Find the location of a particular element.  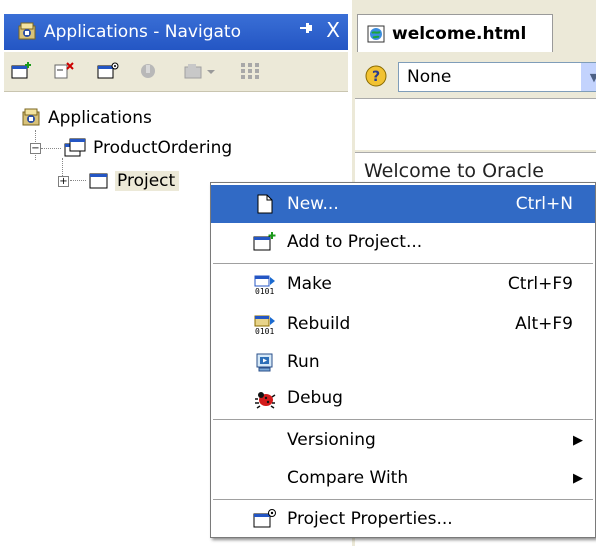

tree-item-project: + Project is located at coordinates (119, 181).